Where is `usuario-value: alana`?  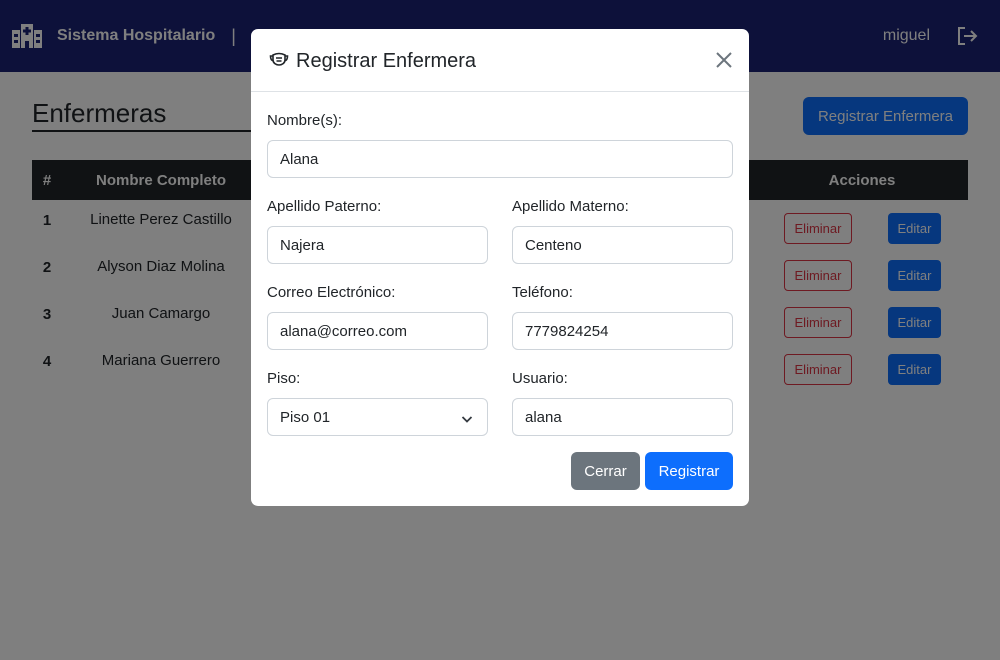
usuario-value: alana is located at coordinates (543, 417).